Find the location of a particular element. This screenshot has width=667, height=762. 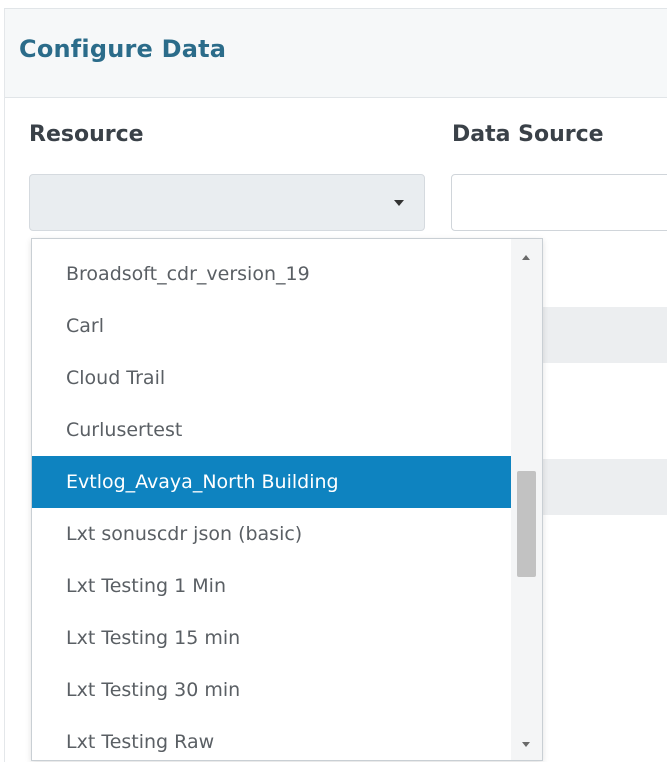

data-source-input is located at coordinates (559, 202).